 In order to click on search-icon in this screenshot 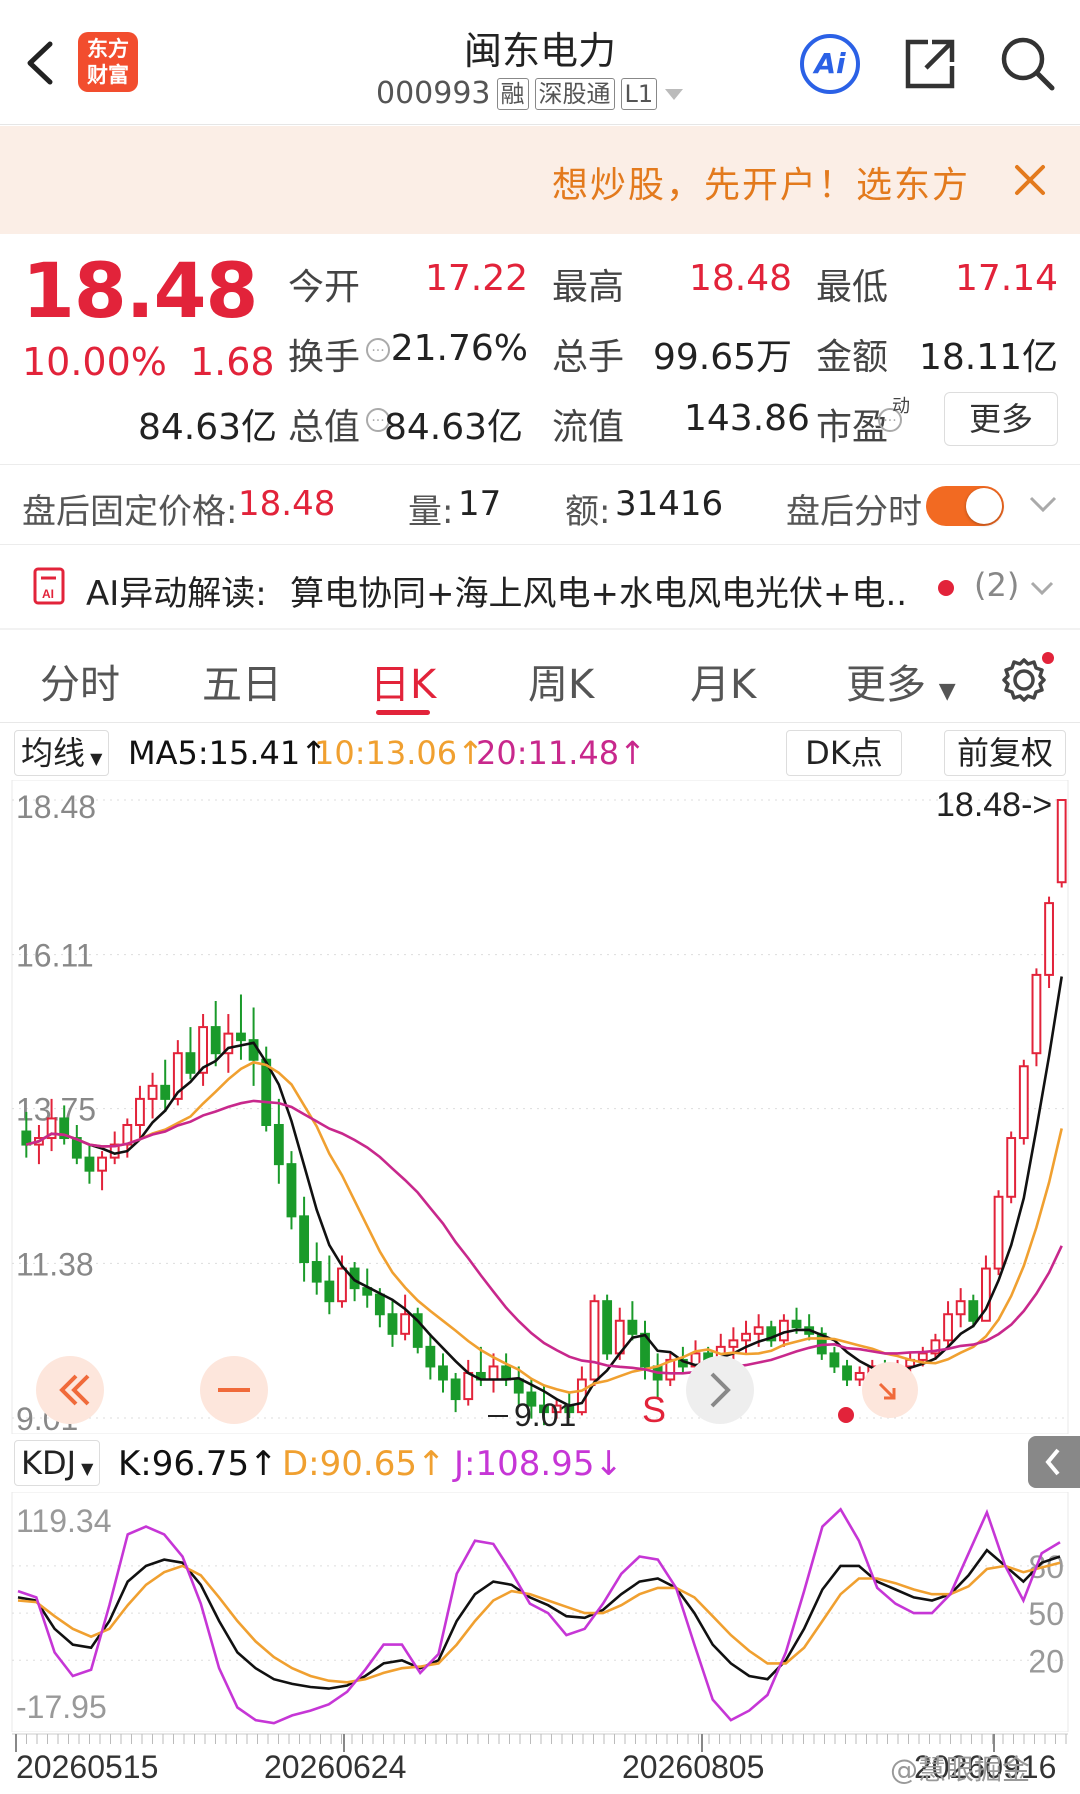, I will do `click(1028, 64)`.